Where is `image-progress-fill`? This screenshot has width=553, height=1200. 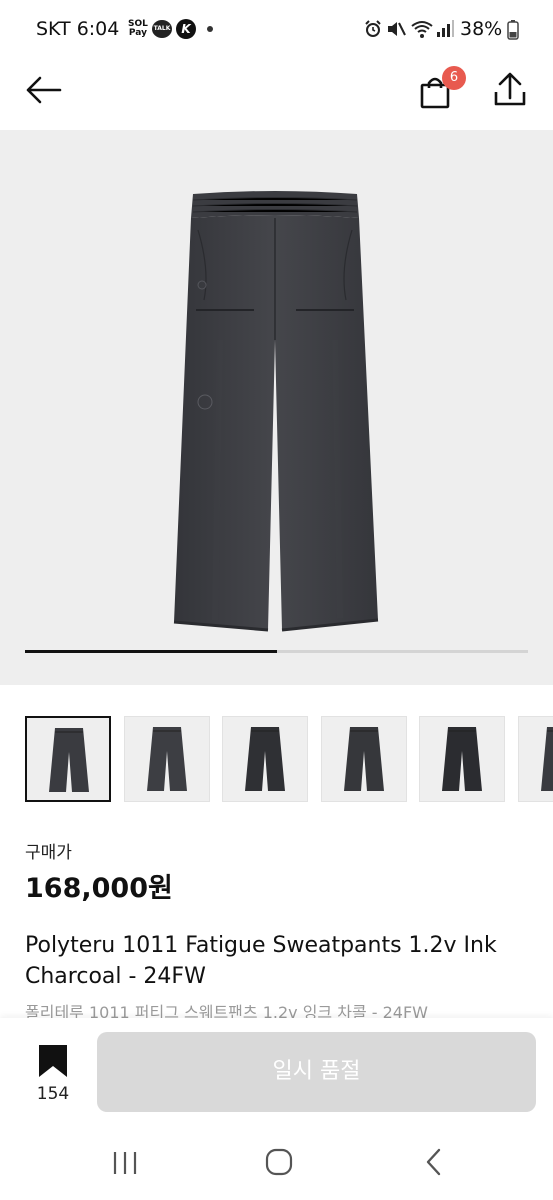 image-progress-fill is located at coordinates (151, 651).